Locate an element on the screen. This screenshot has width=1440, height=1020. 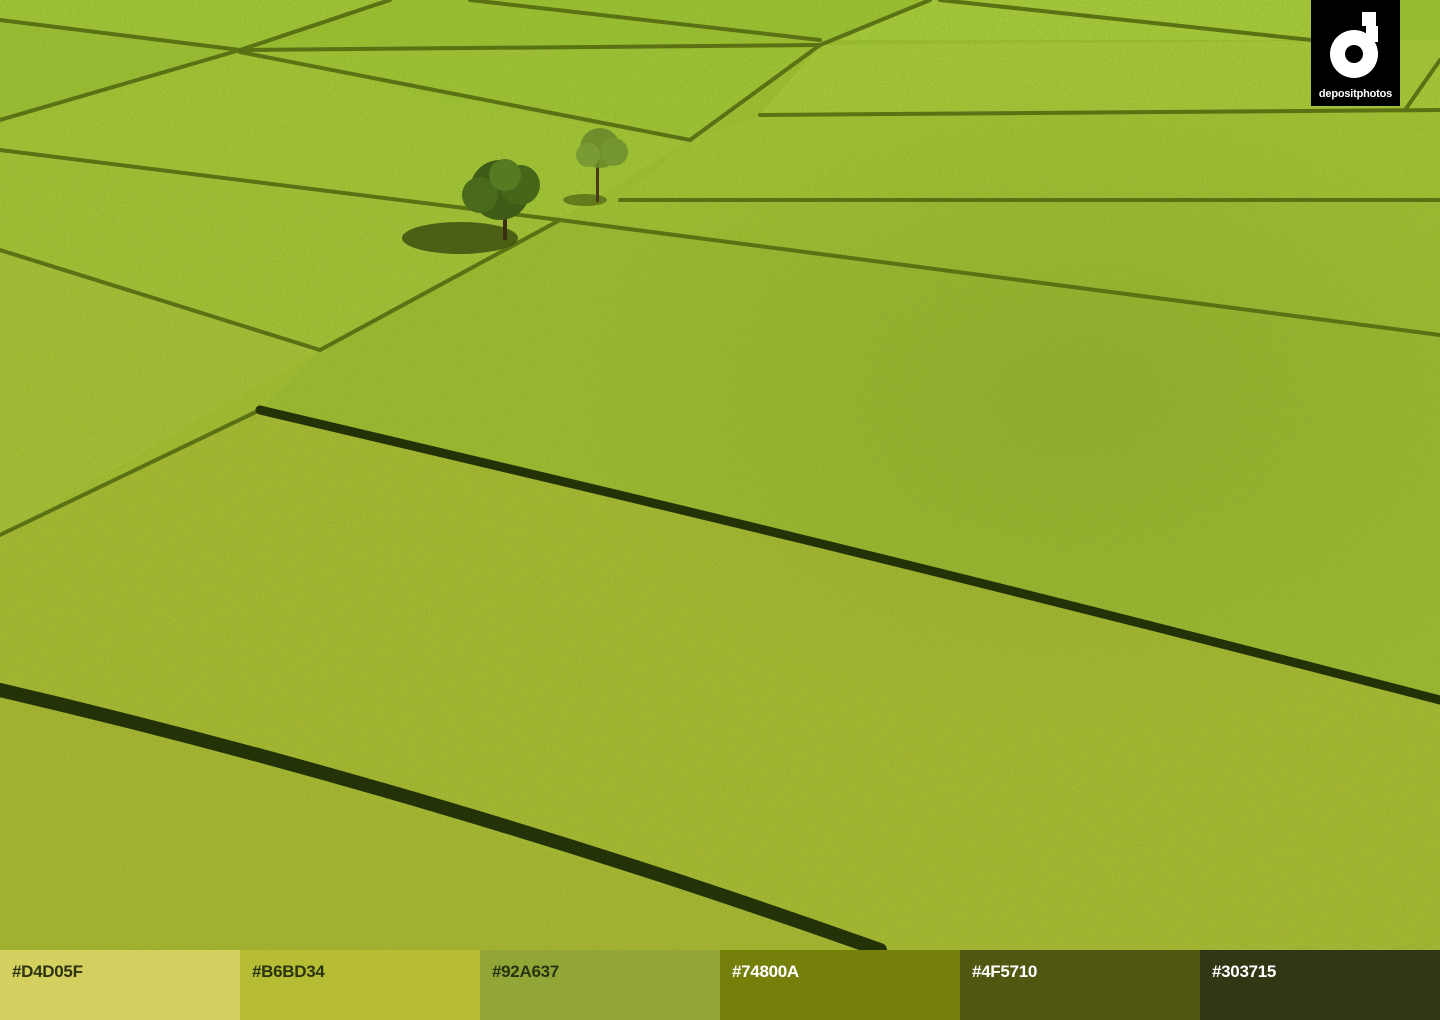
palette-swatch: #B6BD34 is located at coordinates (360, 985).